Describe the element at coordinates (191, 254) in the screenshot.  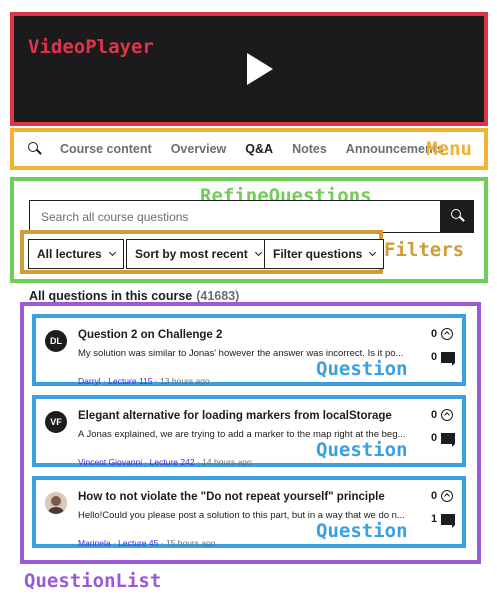
I see `sort-filter-label: Sort by most recent` at that location.